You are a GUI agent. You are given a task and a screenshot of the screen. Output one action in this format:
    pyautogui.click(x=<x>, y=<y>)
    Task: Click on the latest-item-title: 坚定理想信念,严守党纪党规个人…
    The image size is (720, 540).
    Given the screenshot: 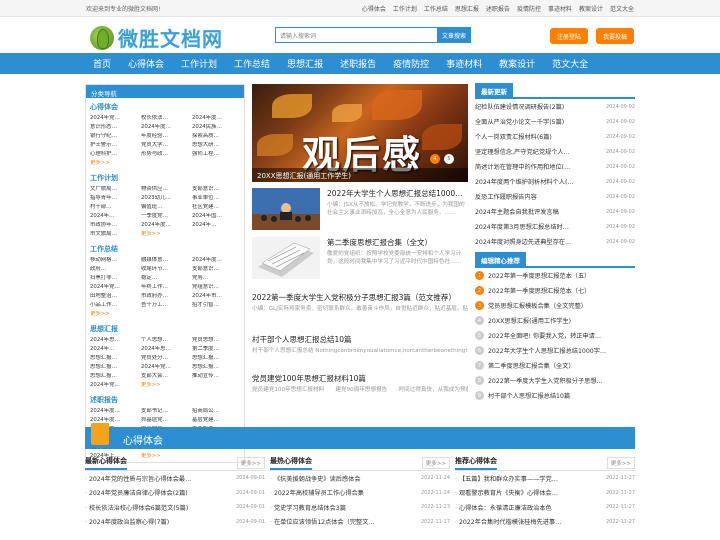 What is the action you would take?
    pyautogui.click(x=522, y=151)
    